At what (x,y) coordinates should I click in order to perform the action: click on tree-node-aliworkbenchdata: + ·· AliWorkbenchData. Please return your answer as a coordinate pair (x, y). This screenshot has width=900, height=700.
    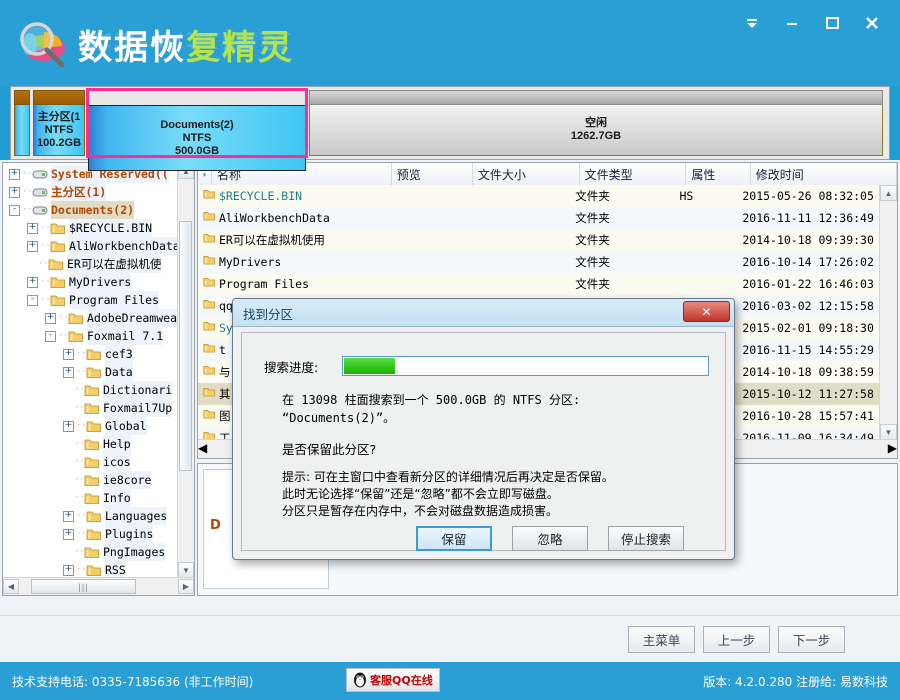
    Looking at the image, I should click on (90, 246).